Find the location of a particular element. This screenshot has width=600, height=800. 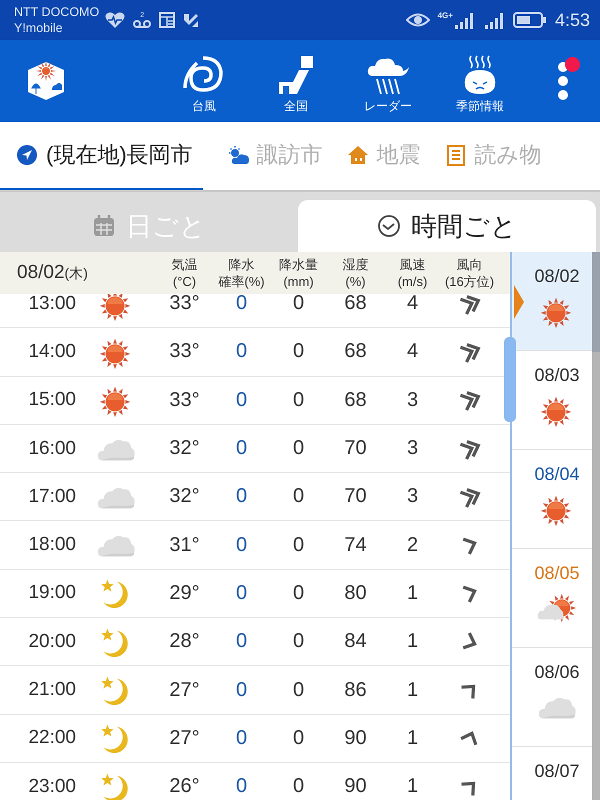

carrier-name: NTT DOCOMO is located at coordinates (57, 12).